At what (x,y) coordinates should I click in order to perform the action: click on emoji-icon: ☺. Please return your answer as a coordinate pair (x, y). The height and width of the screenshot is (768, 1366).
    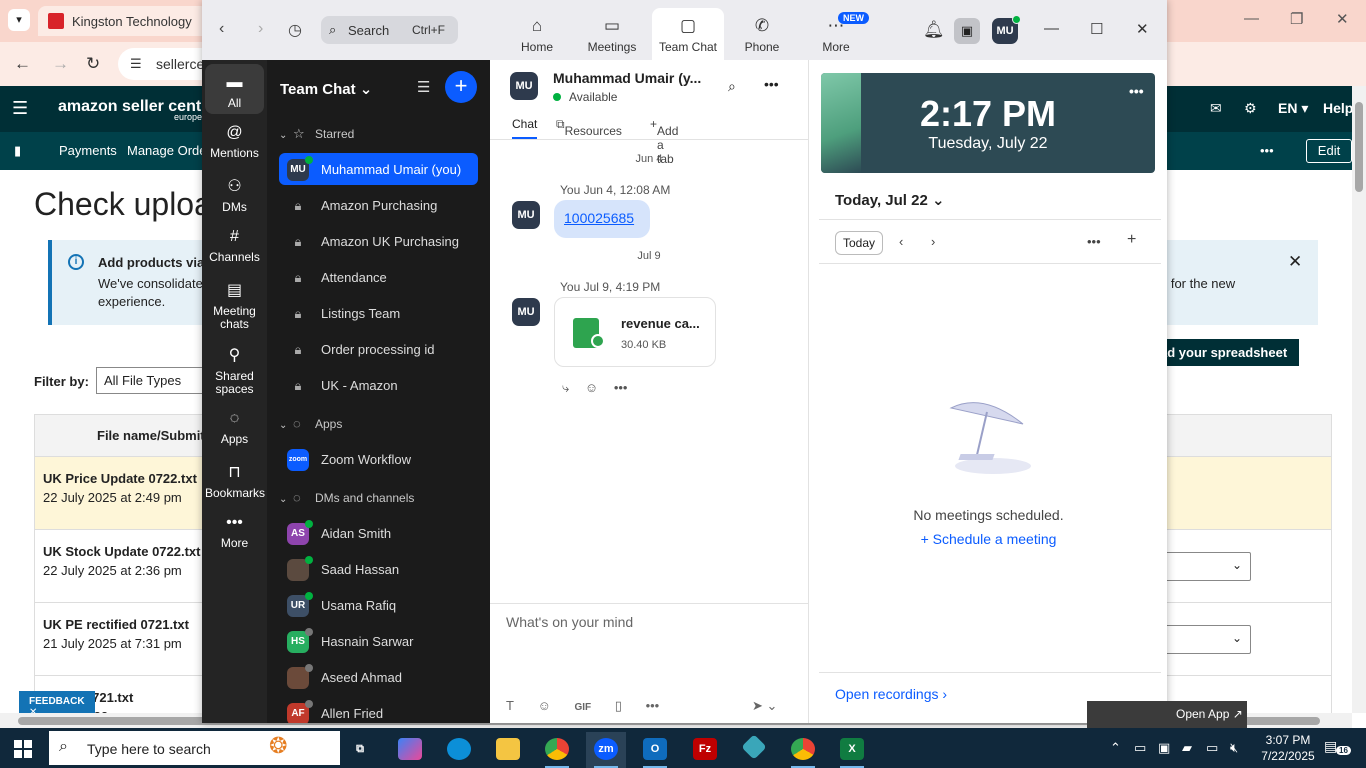
    Looking at the image, I should click on (544, 705).